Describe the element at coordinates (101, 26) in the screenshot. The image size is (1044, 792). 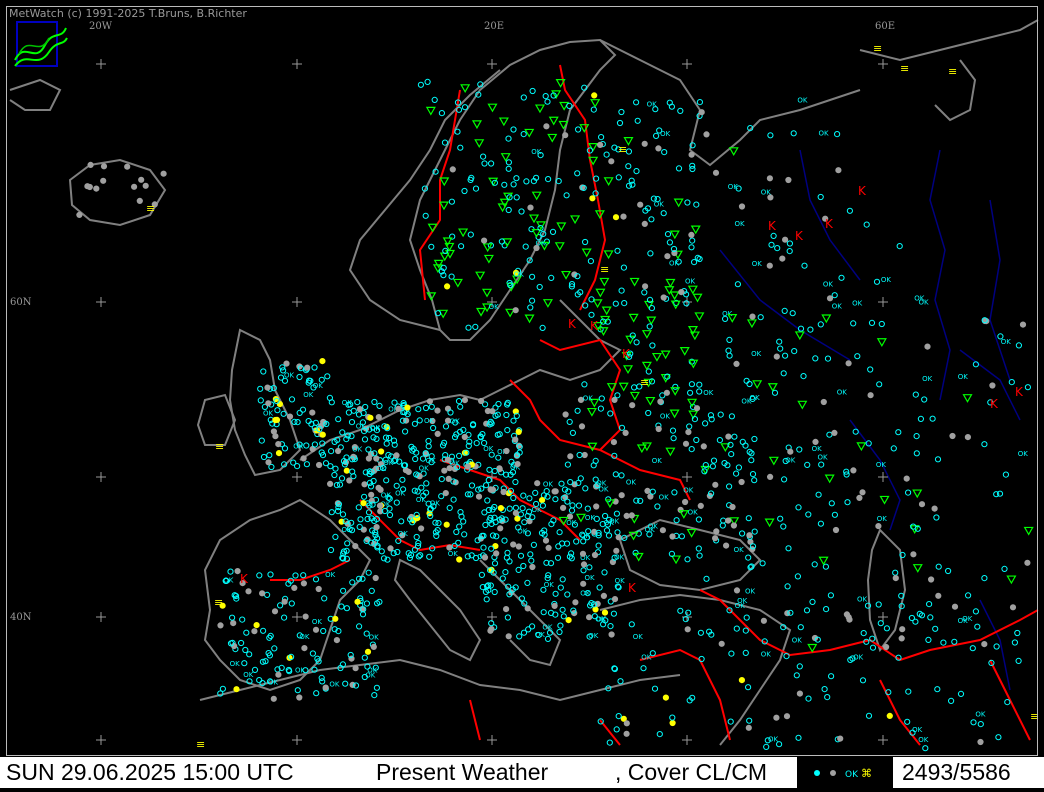
I see `lon-label-20w: 20W` at that location.